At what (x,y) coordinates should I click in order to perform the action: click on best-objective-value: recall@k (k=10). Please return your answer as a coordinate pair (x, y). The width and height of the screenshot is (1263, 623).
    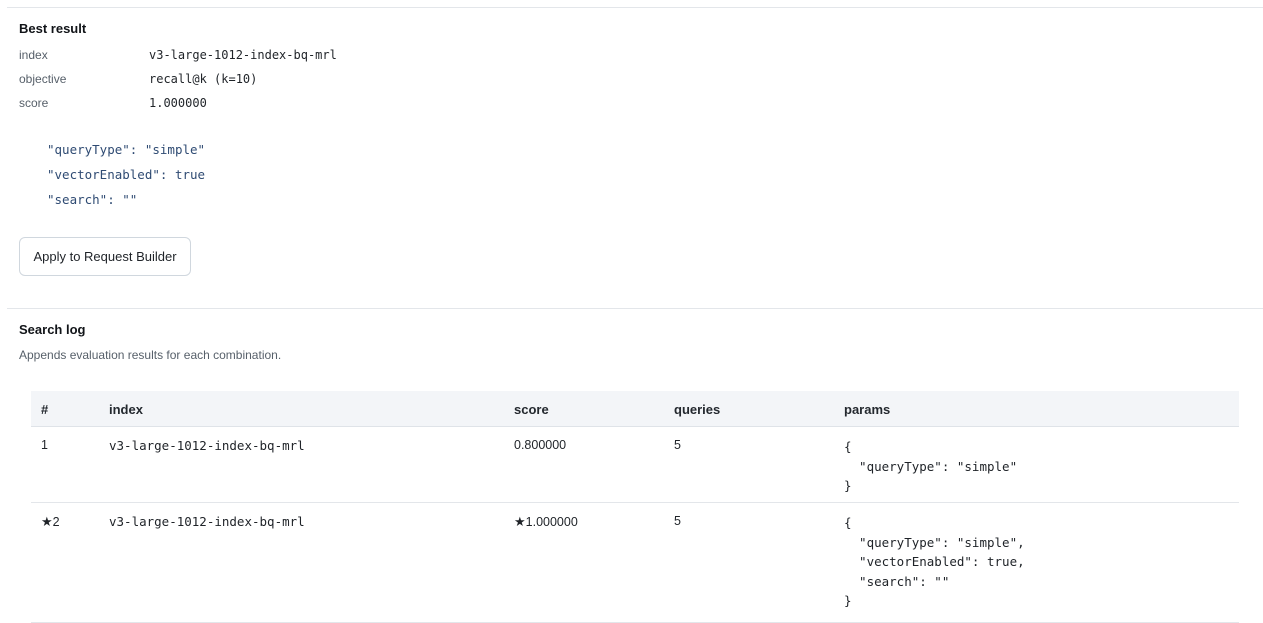
    Looking at the image, I should click on (203, 79).